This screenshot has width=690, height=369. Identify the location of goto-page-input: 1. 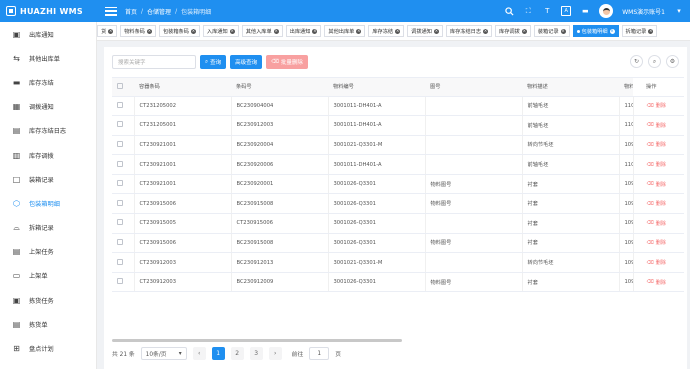
(319, 353).